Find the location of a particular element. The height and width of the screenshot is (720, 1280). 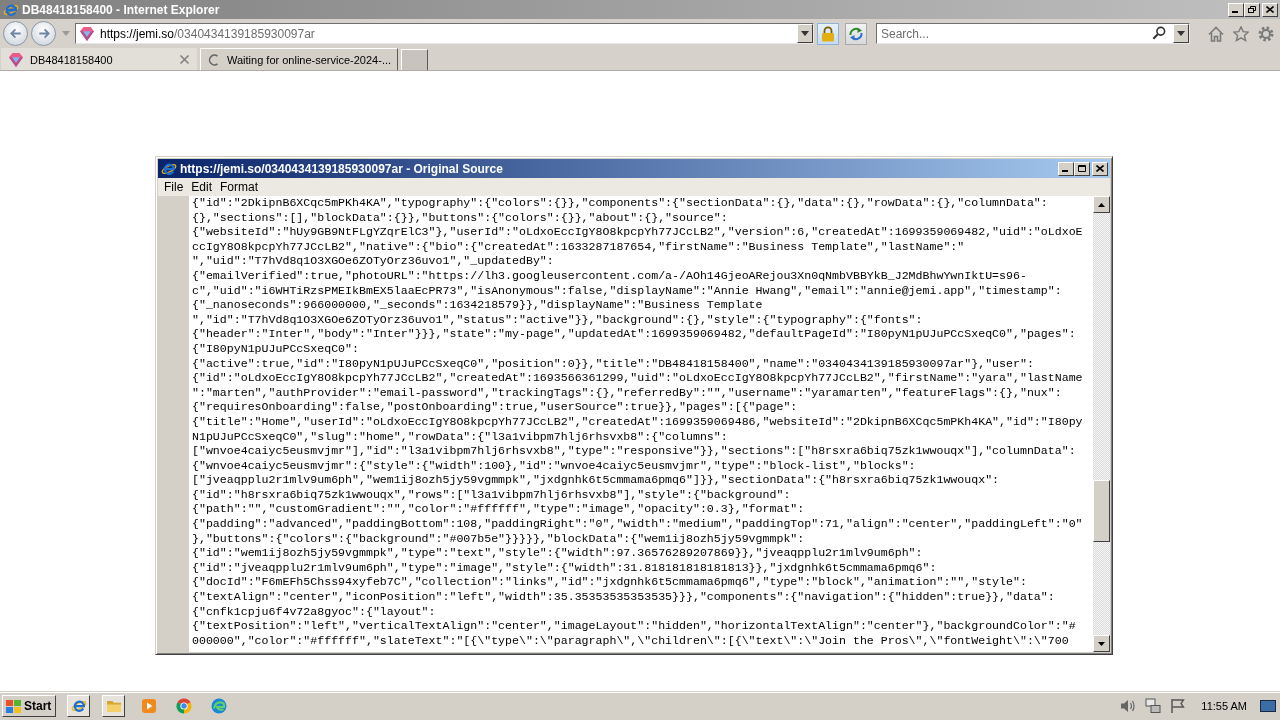

source-line: {"_nanoseconds":966000000,"_seconds":1634218579}},"displayName":"Business Template is located at coordinates (477, 305).